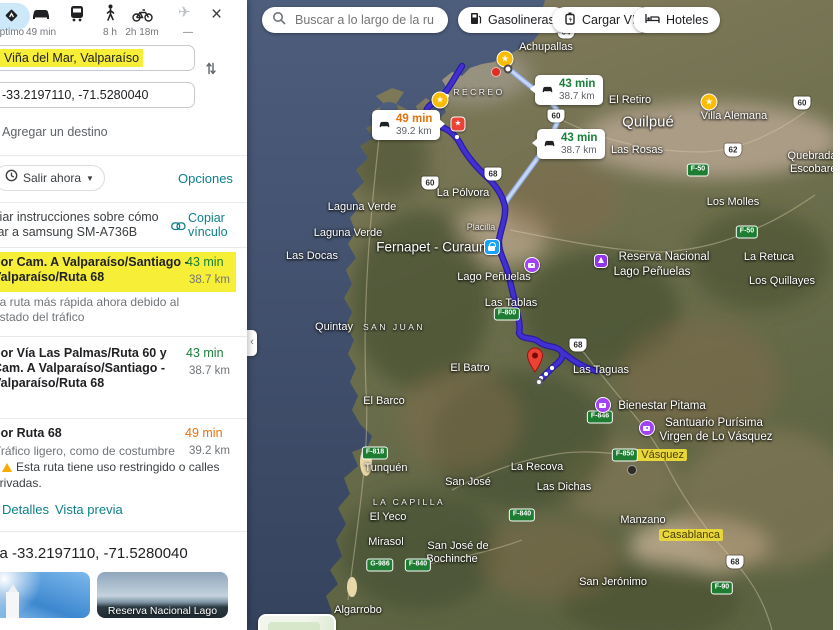  Describe the element at coordinates (470, 368) in the screenshot. I see `map-label: El Batro` at that location.